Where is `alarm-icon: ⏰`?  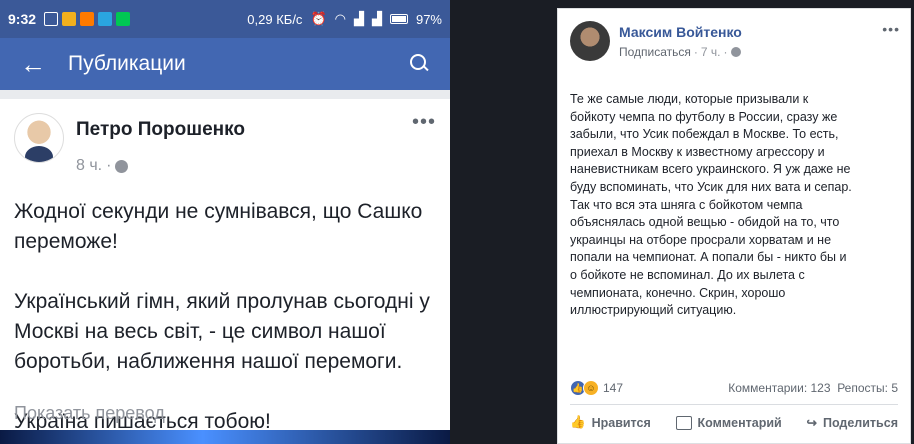 alarm-icon: ⏰ is located at coordinates (318, 18).